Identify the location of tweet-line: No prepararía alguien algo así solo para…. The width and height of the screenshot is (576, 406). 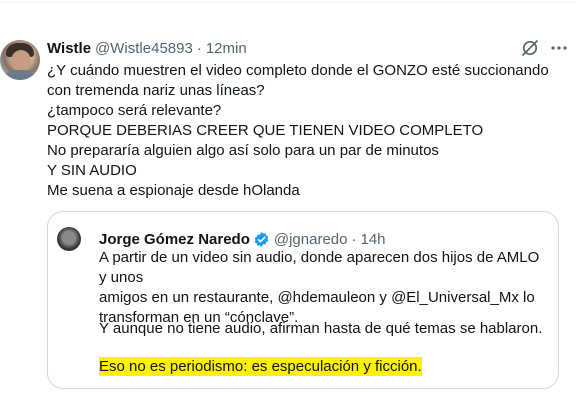
(243, 150).